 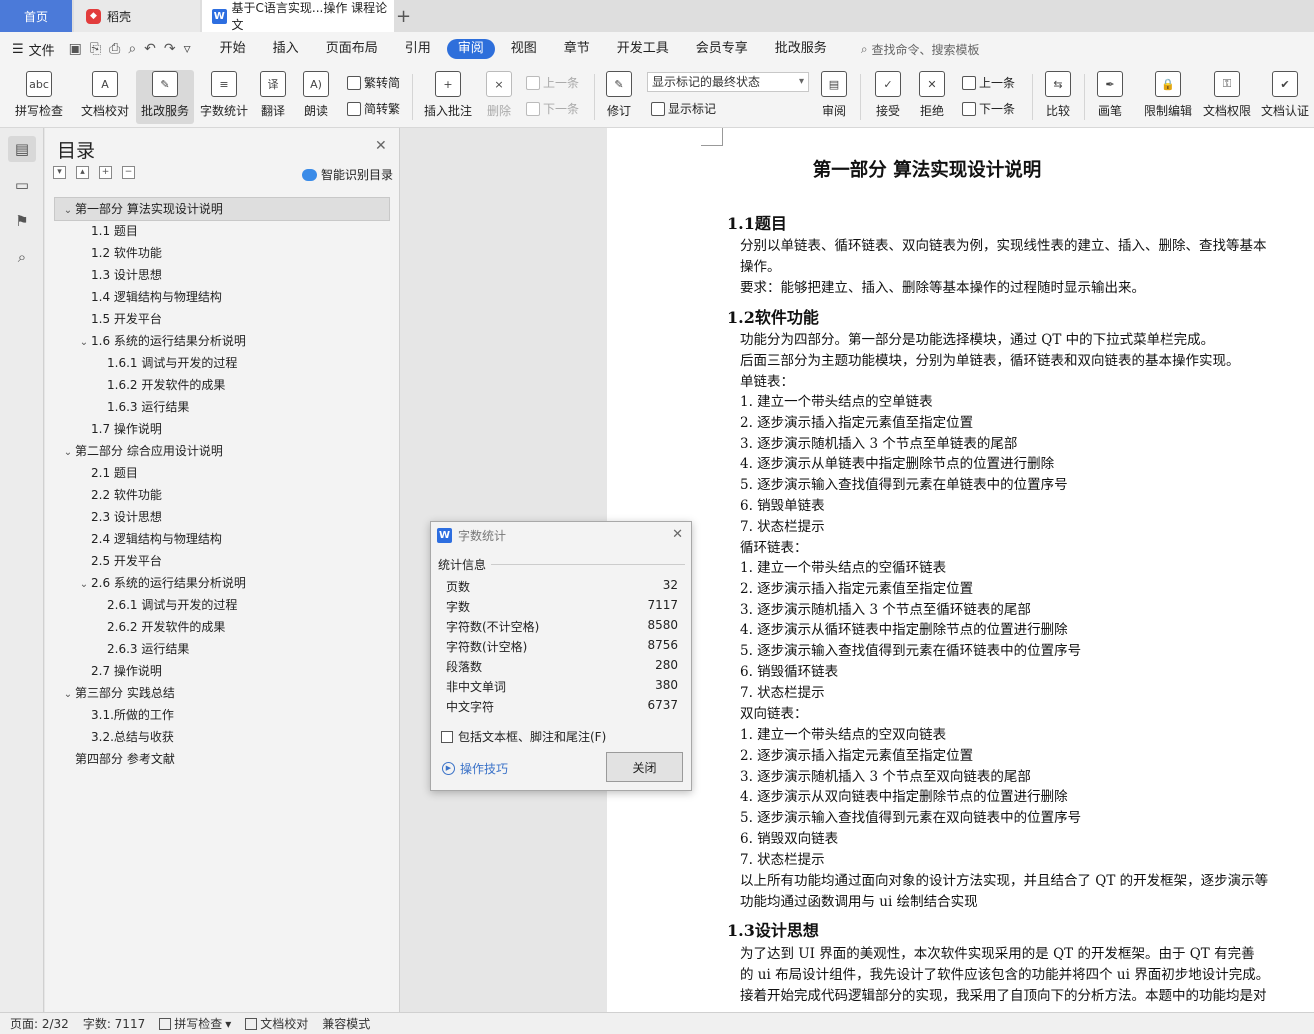 What do you see at coordinates (523, 736) in the screenshot?
I see `include-textbox-checkbox: 包括文本框、脚注和尾注(F)` at bounding box center [523, 736].